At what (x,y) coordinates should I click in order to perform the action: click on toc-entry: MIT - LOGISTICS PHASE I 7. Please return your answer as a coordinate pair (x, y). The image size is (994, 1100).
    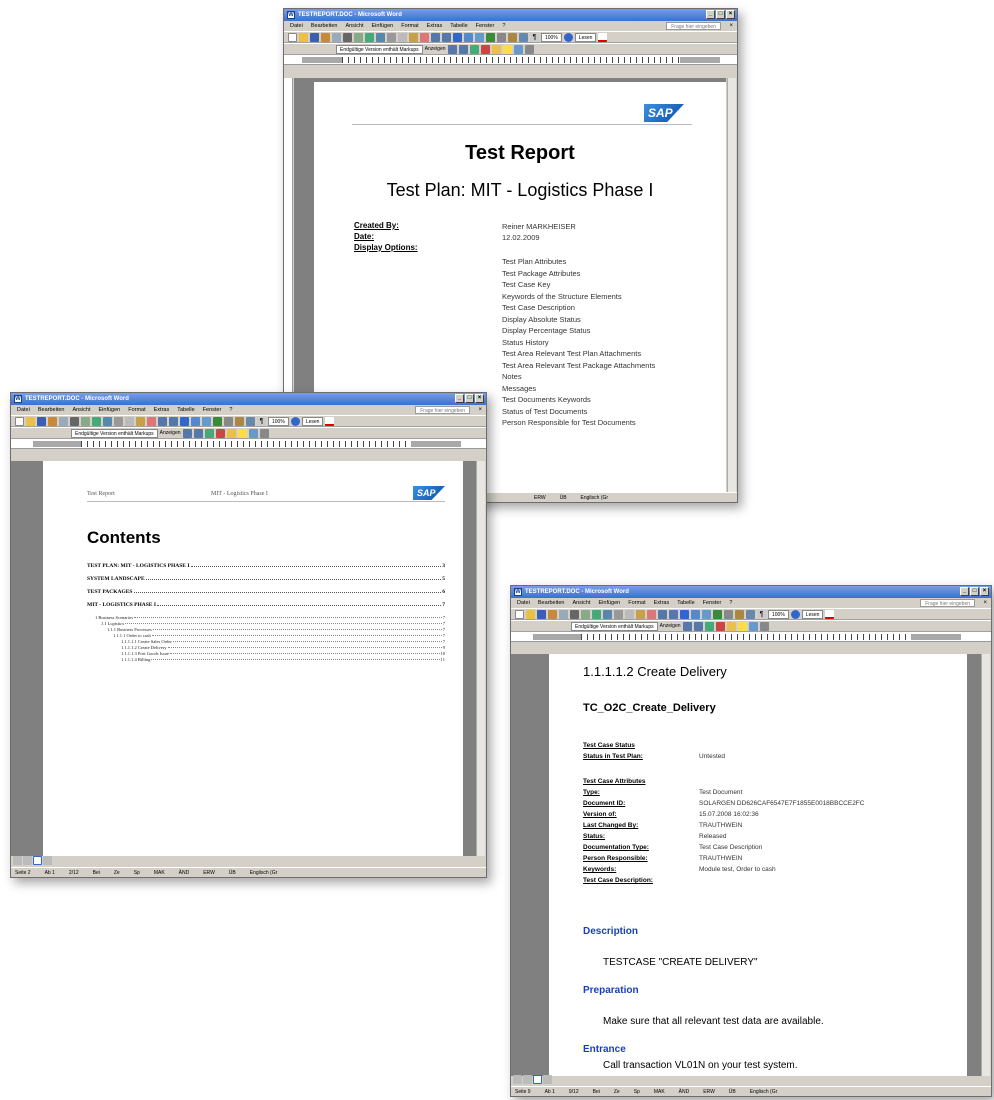
    Looking at the image, I should click on (266, 605).